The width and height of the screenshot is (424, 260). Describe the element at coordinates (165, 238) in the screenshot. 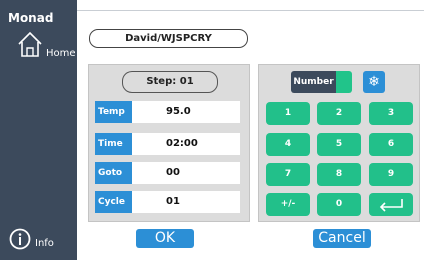

I see `ok-button: OK` at that location.